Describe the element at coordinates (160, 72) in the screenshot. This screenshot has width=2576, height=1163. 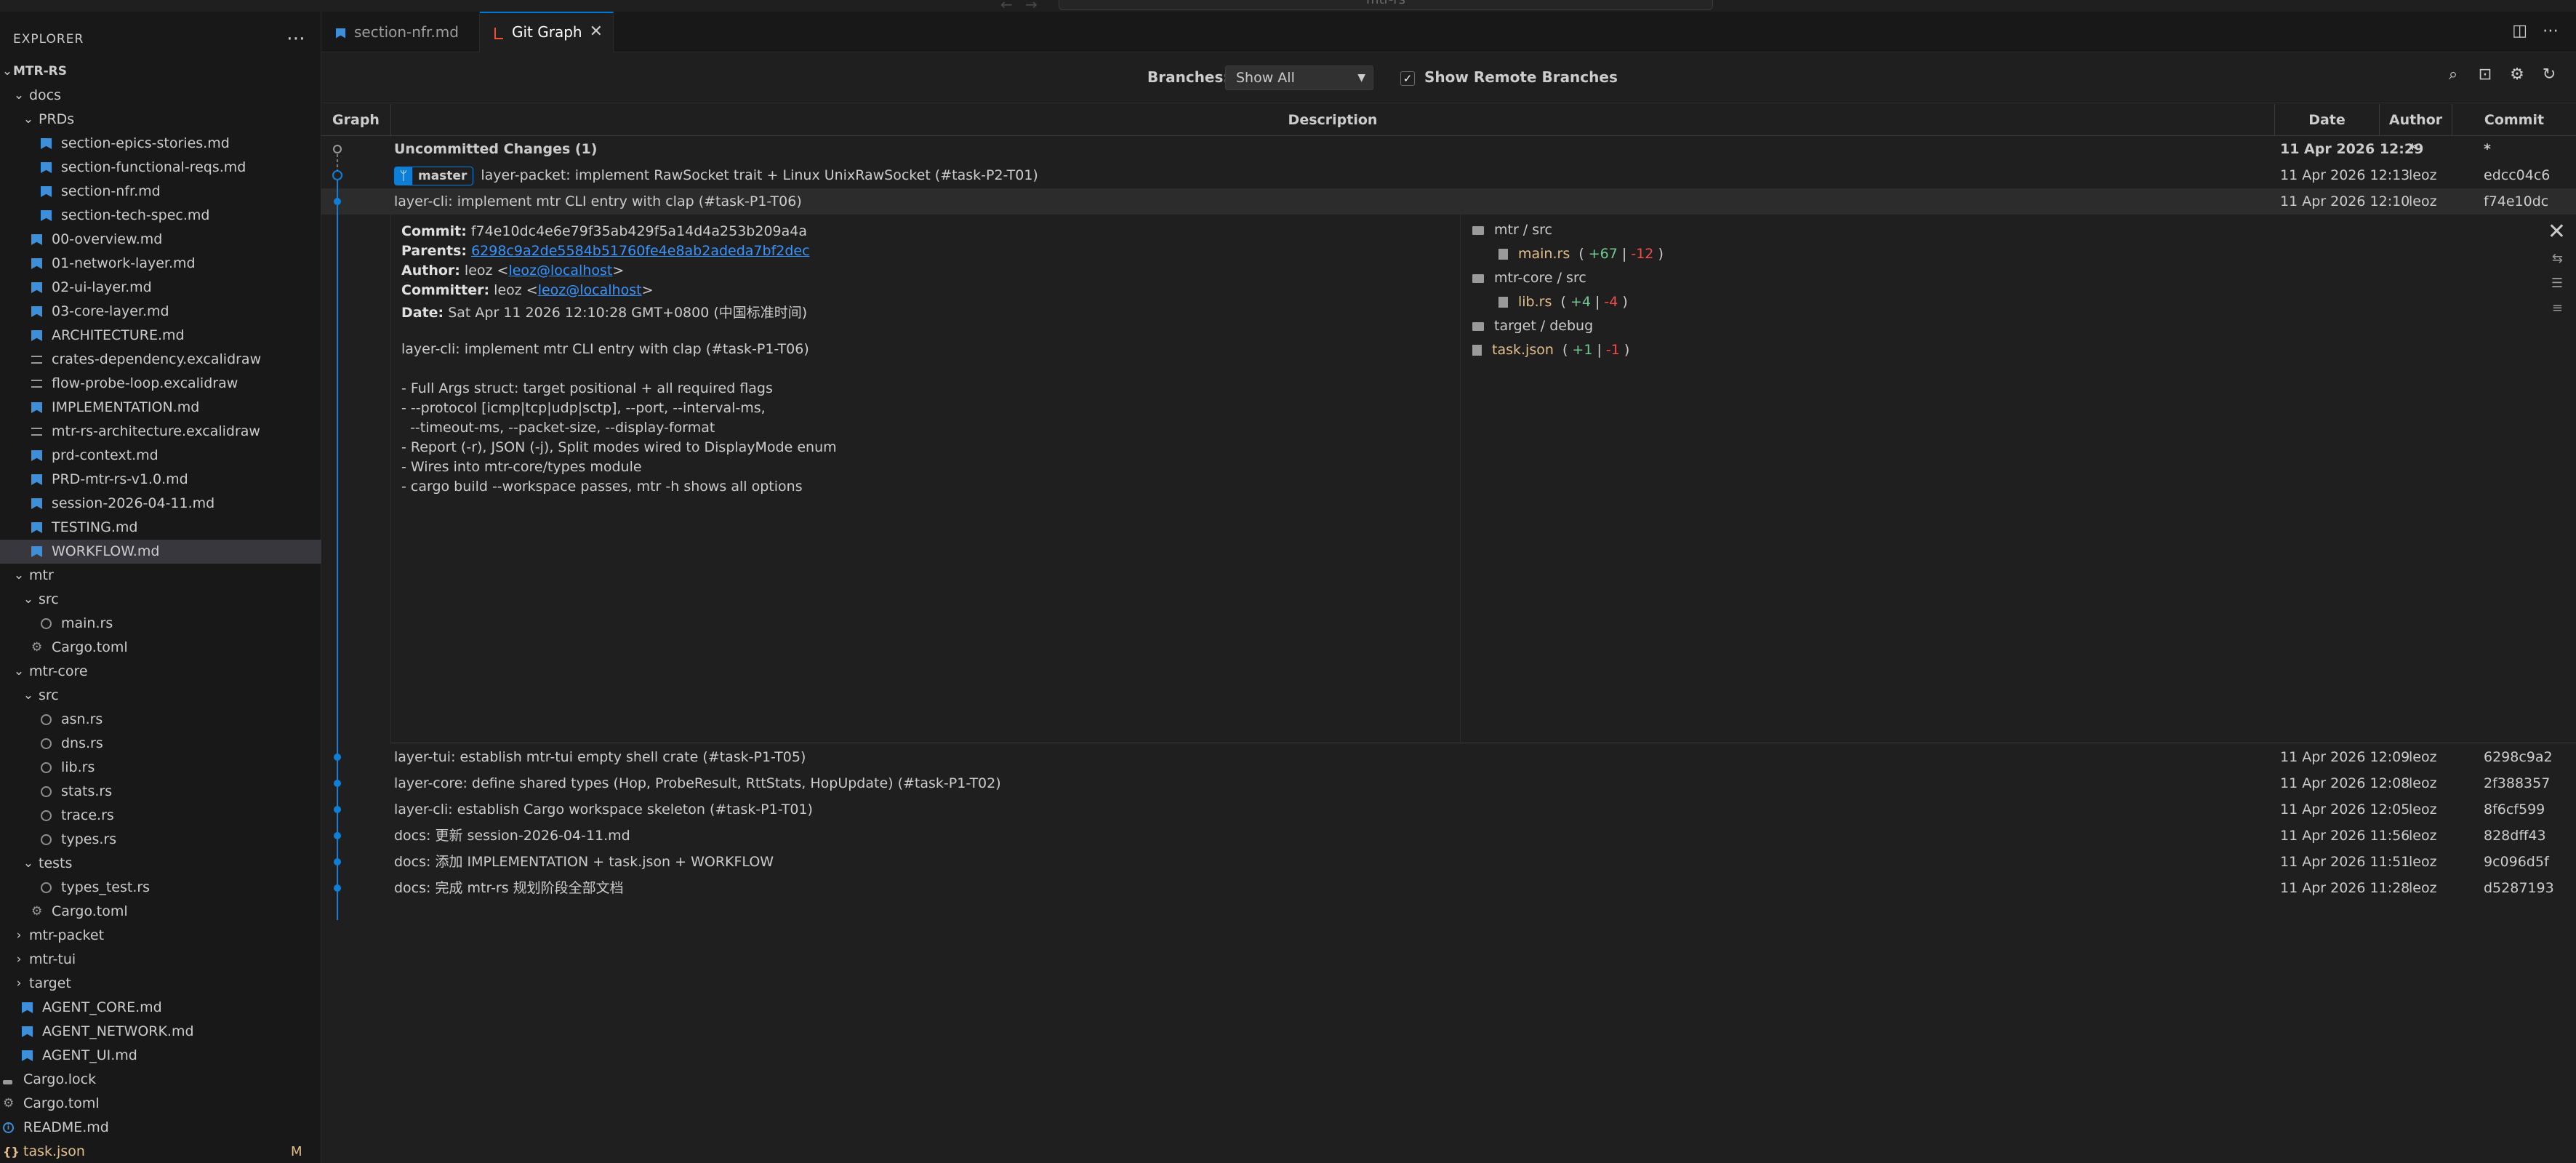
I see `workspace-root: ⌄ MTR-RS` at that location.